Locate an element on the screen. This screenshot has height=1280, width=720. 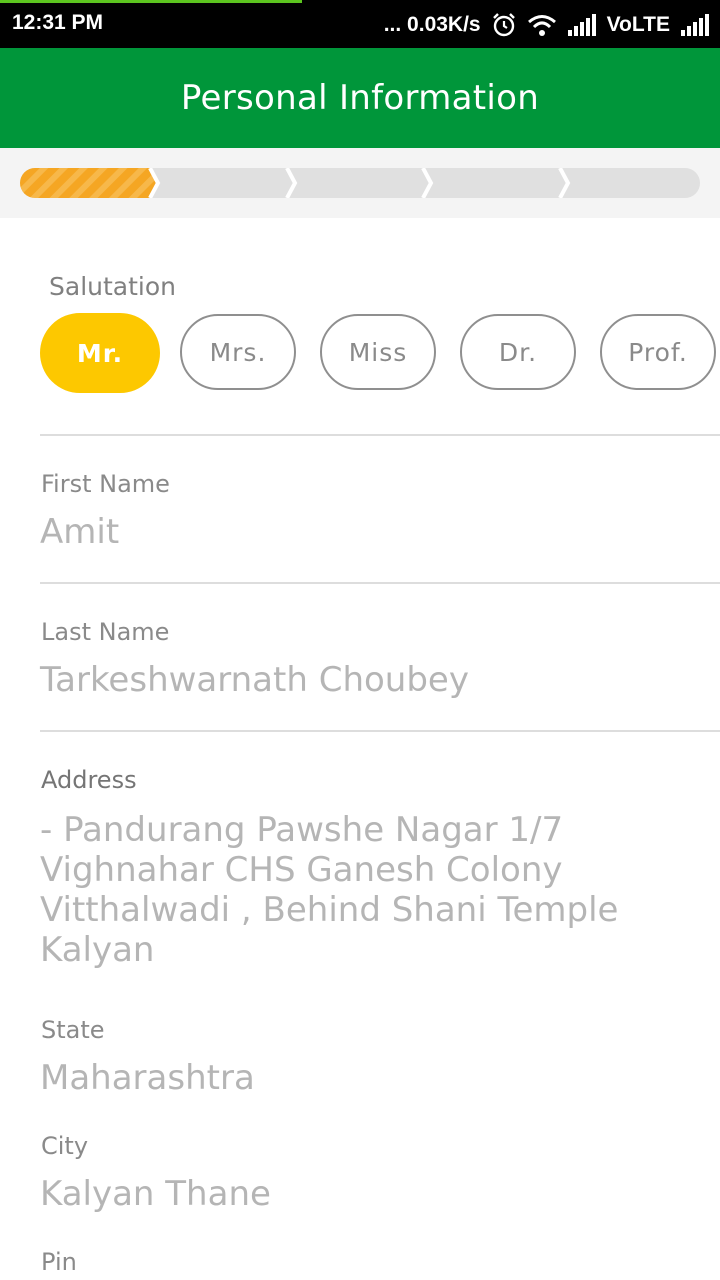
status-icons: ... 0.03K/s VoLTE is located at coordinates (547, 25).